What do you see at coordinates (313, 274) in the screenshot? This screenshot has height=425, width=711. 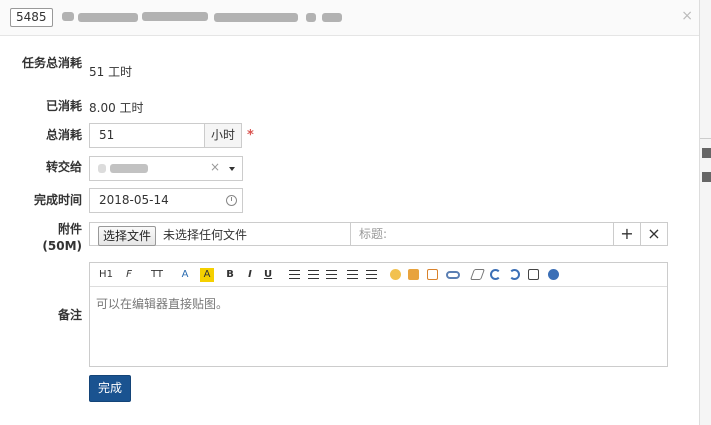 I see `align-center-icon` at bounding box center [313, 274].